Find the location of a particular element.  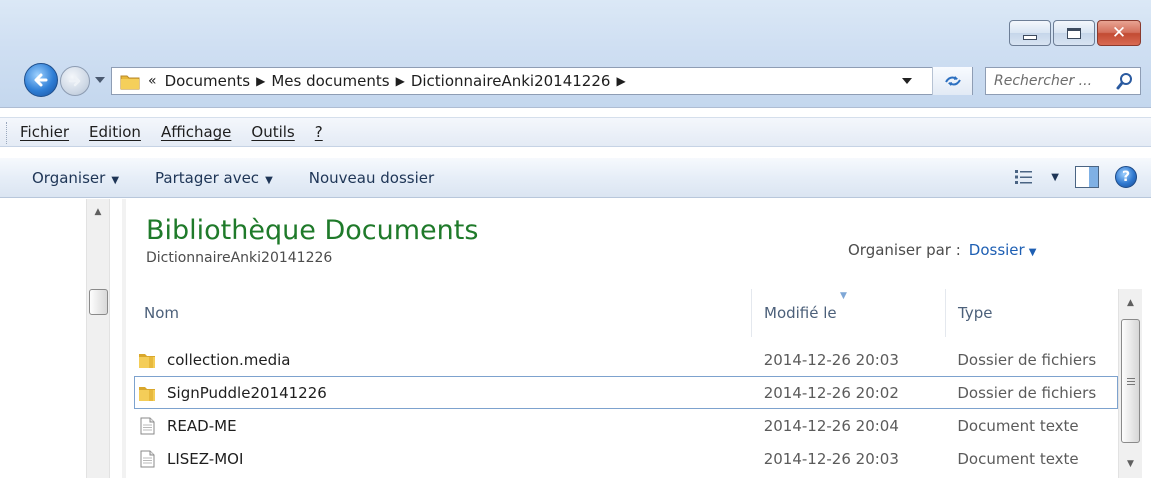

minimize-icon is located at coordinates (1030, 37).